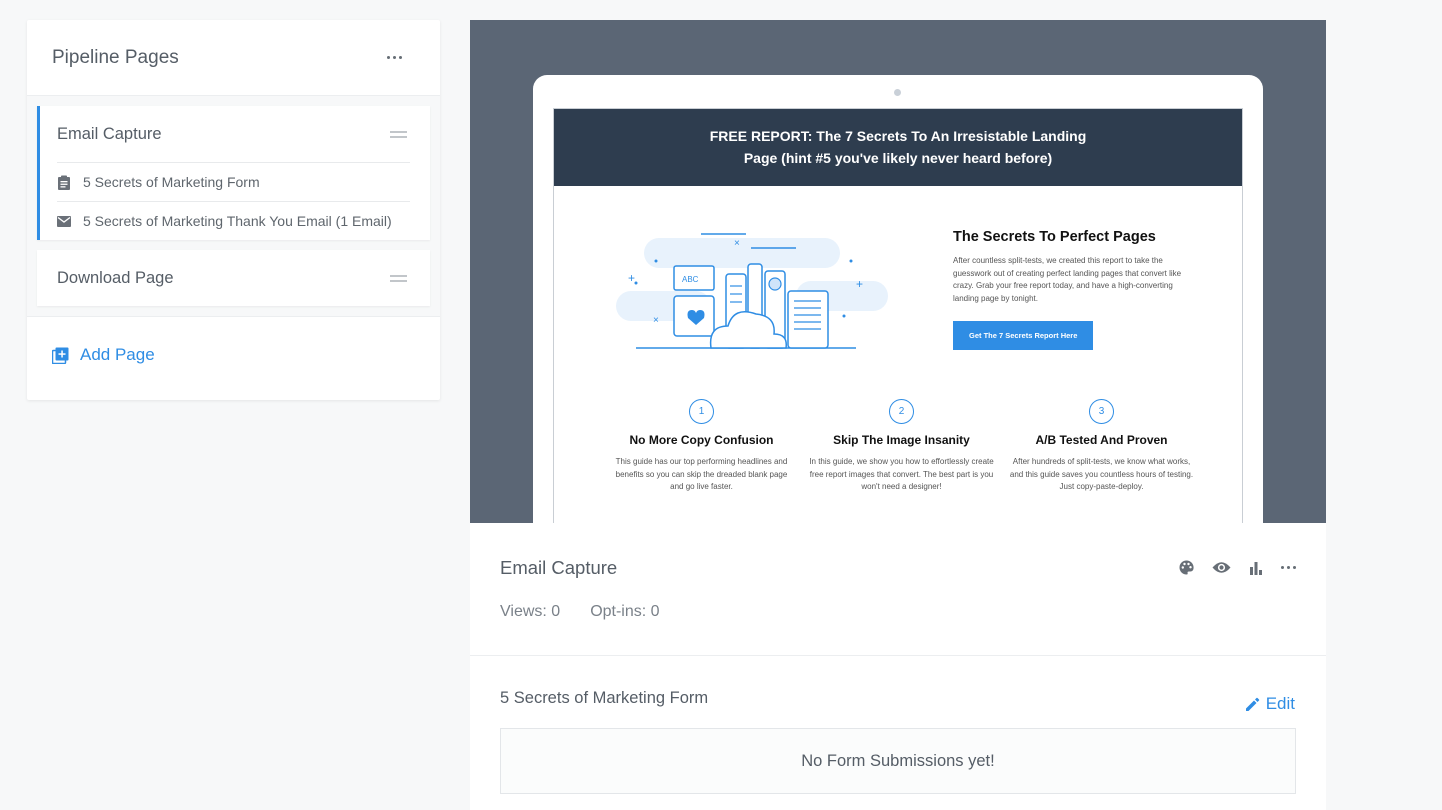 The image size is (1442, 810). I want to click on feature-number: 2, so click(901, 411).